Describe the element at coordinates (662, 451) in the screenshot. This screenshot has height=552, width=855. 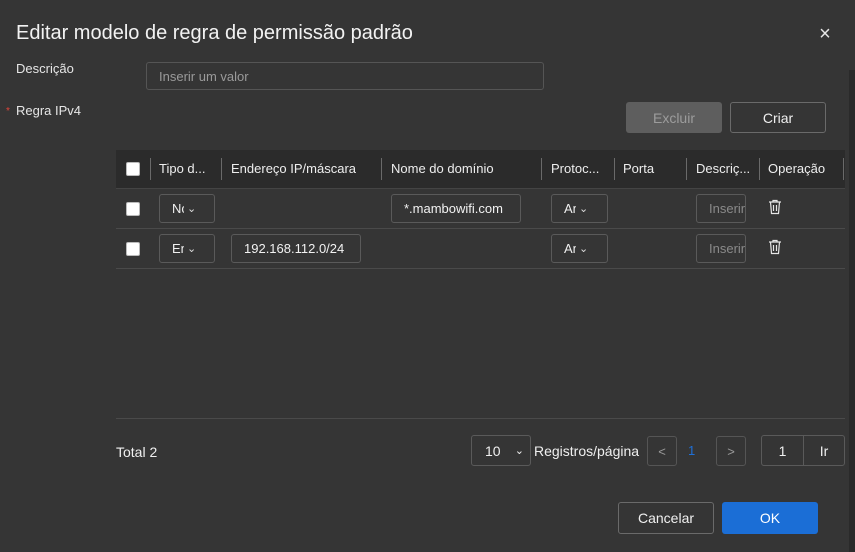
I see `prev-page-button: <` at that location.